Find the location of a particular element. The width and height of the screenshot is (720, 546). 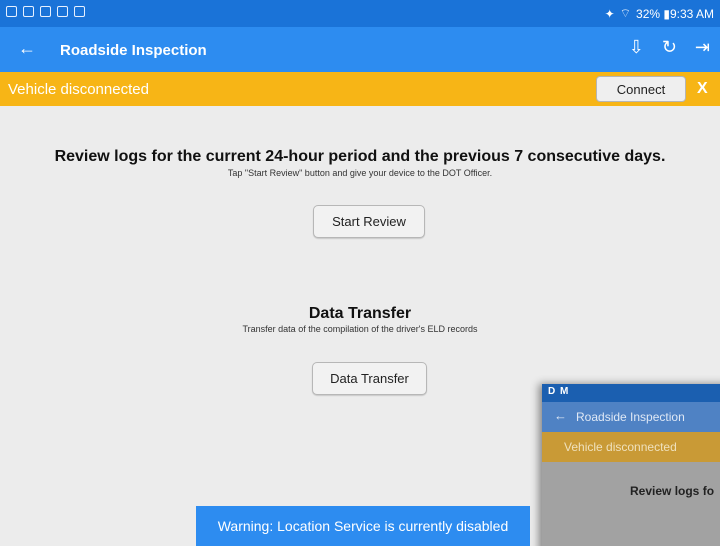

arrow-left-icon: ← is located at coordinates (27, 48).